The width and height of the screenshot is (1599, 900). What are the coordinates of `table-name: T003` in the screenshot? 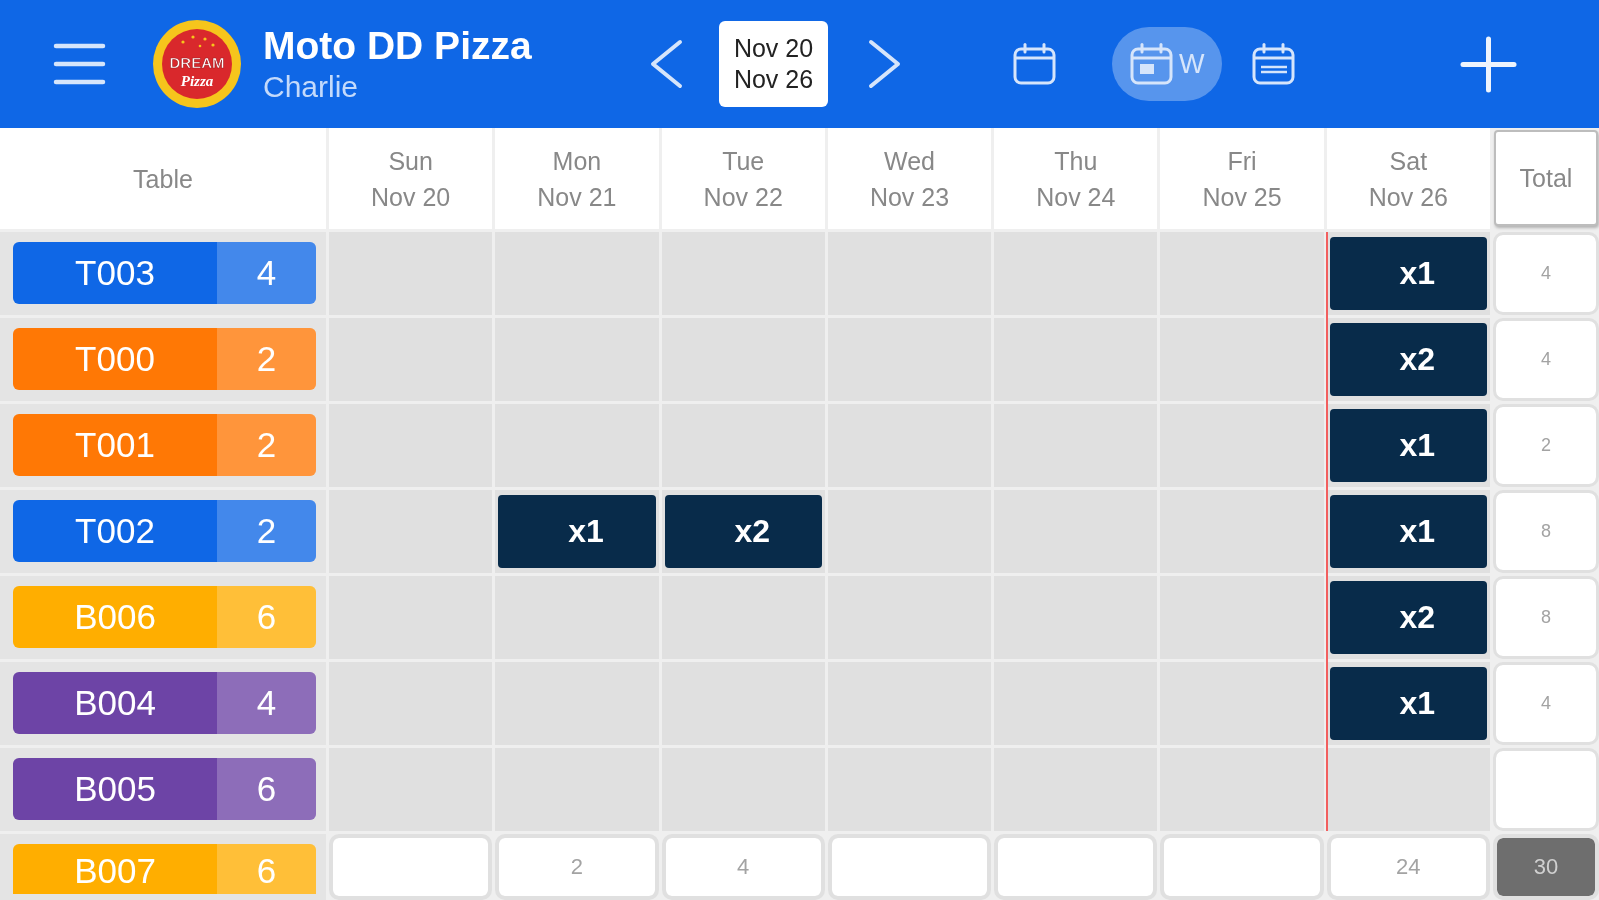 It's located at (115, 273).